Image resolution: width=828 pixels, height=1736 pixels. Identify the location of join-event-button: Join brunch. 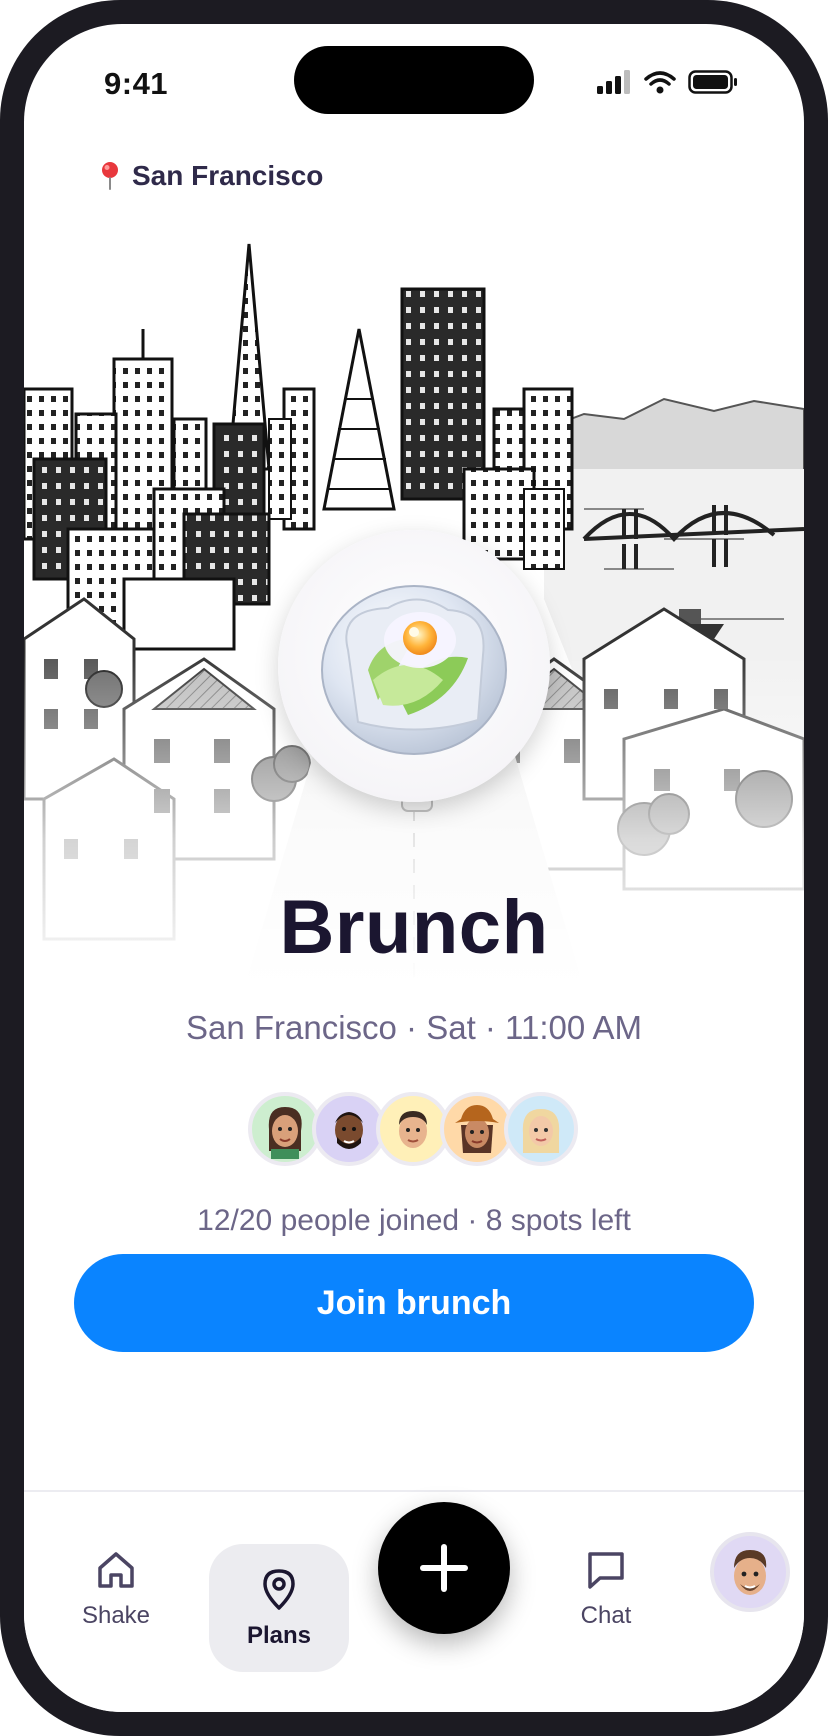
(414, 1303).